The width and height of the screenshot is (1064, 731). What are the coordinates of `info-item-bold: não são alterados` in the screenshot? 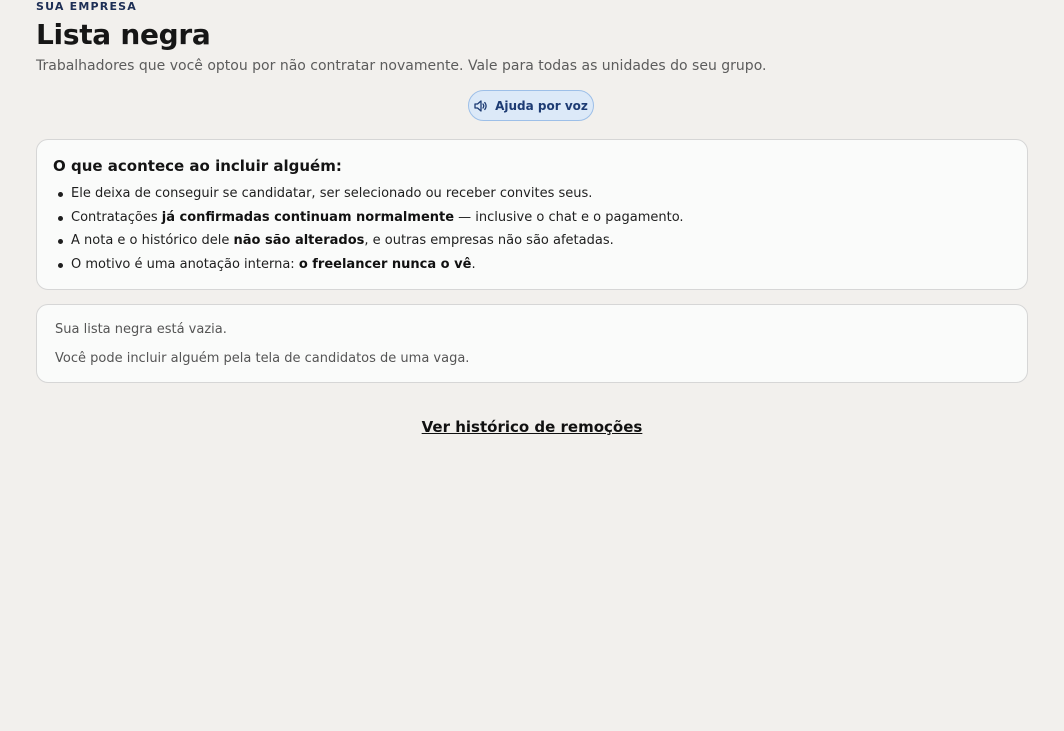 It's located at (299, 241).